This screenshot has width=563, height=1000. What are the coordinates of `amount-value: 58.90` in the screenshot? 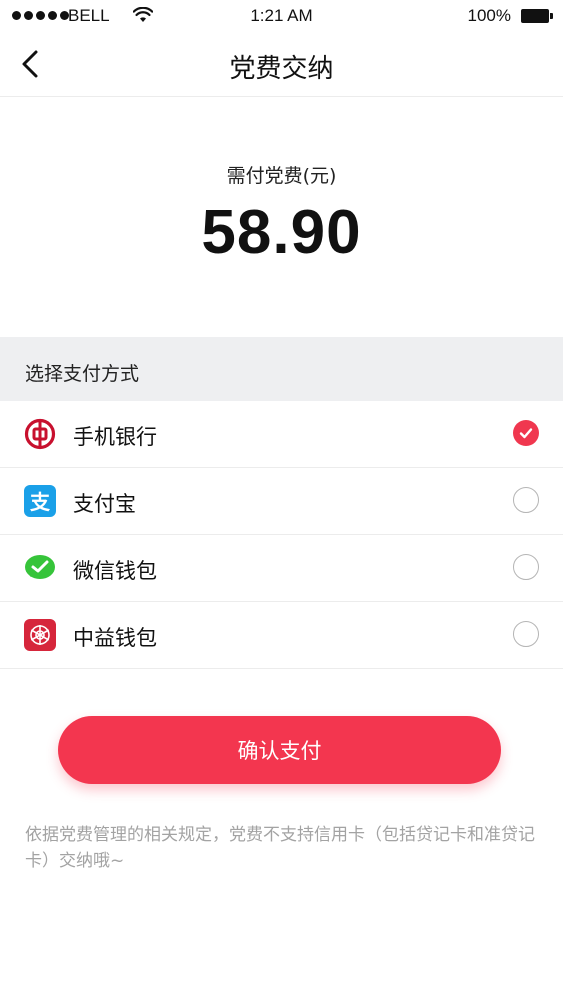 It's located at (281, 232).